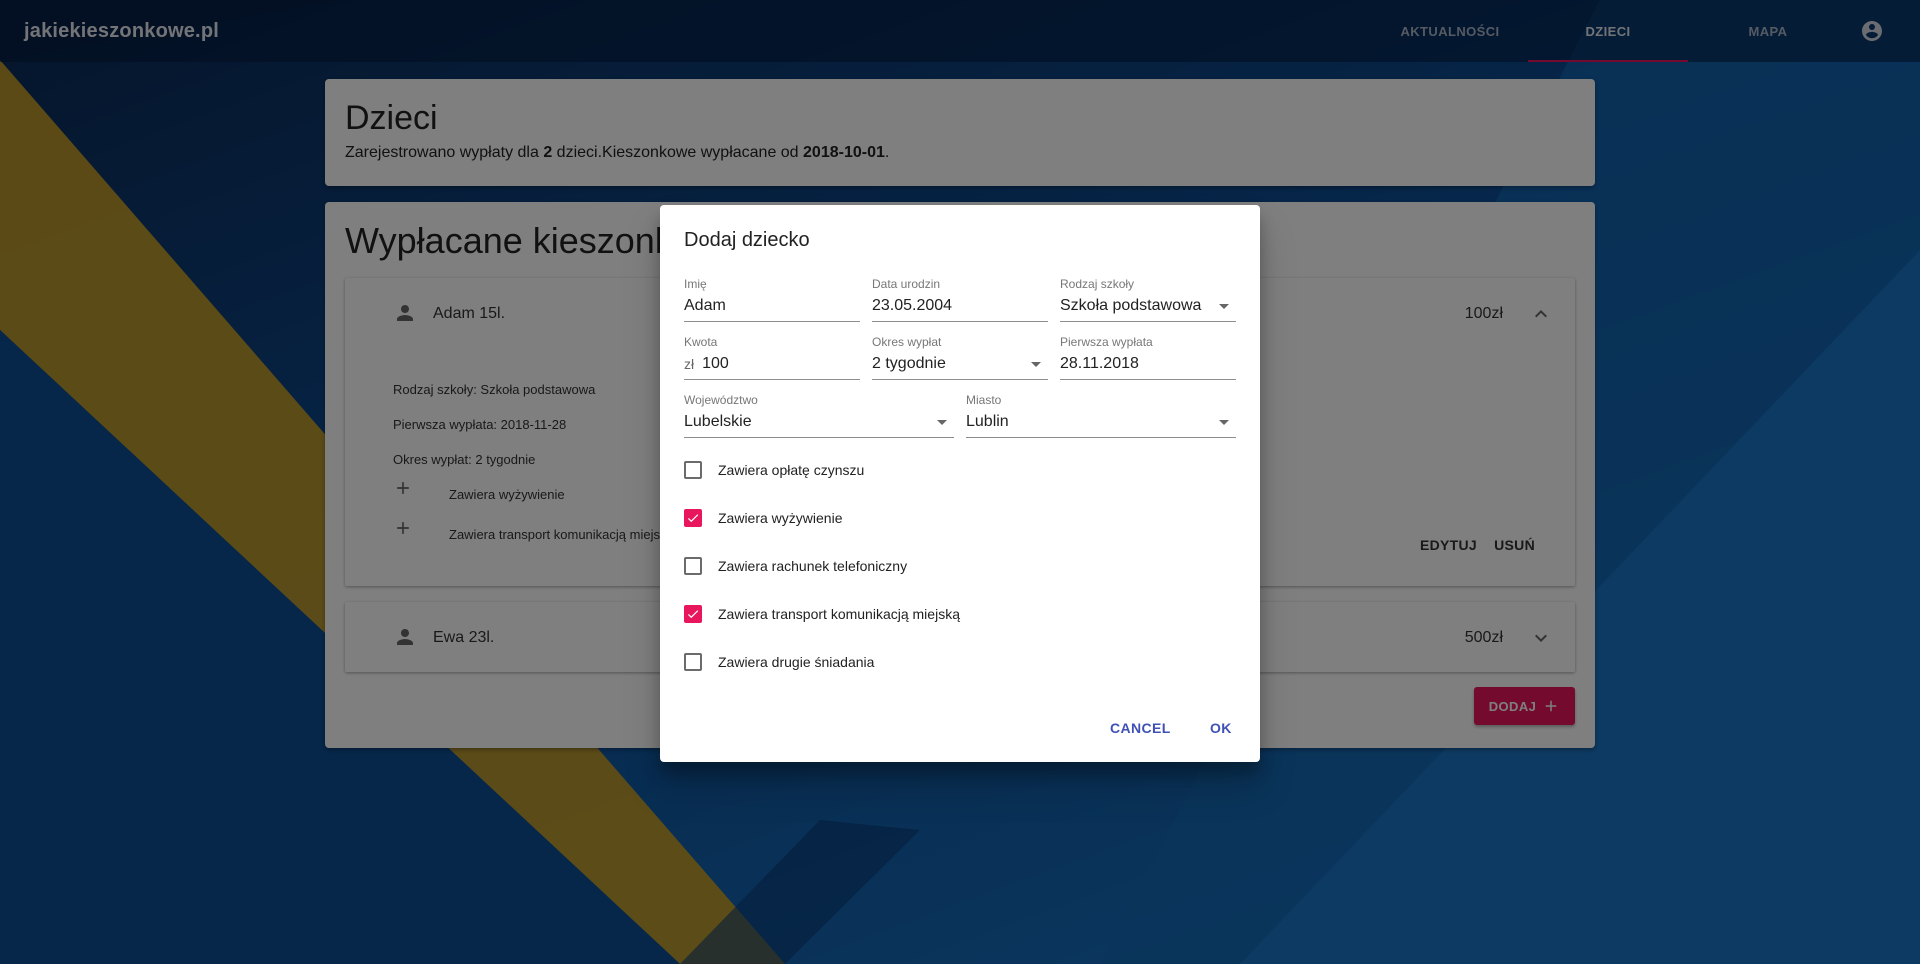 The height and width of the screenshot is (964, 1920). Describe the element at coordinates (772, 364) in the screenshot. I see `amount-input: zł 100` at that location.